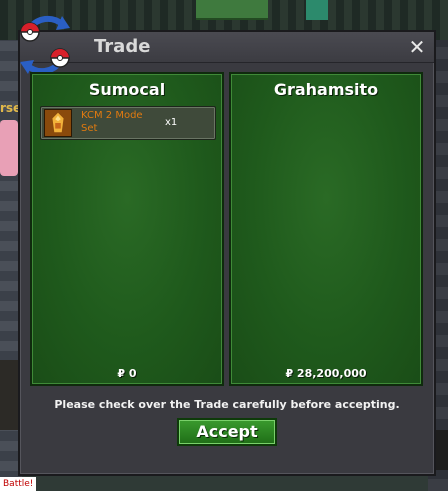 This screenshot has width=448, height=491. I want to click on battle-label: Battle!, so click(18, 484).